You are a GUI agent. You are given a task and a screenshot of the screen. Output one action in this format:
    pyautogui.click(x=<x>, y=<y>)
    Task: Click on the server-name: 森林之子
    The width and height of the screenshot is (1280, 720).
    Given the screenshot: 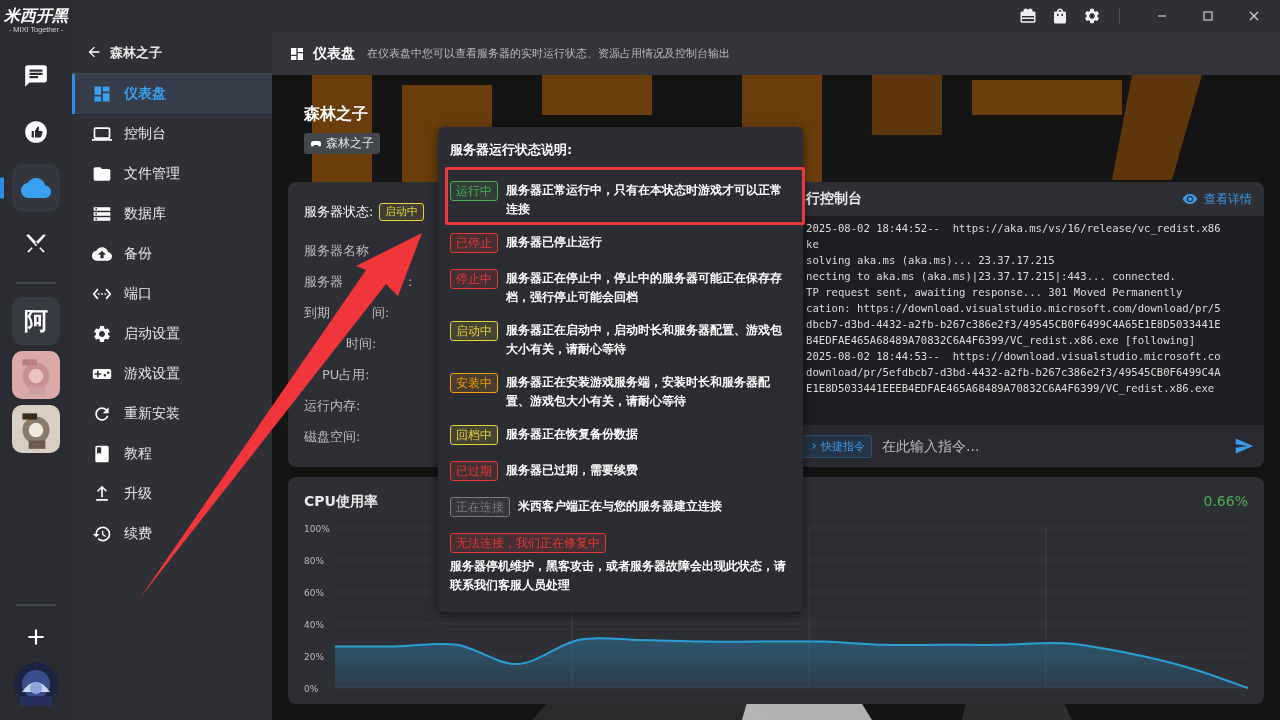 What is the action you would take?
    pyautogui.click(x=336, y=114)
    